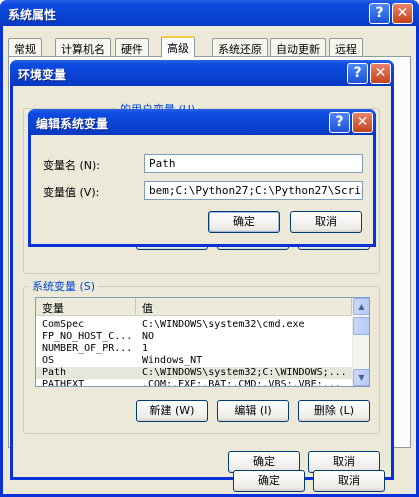 The height and width of the screenshot is (497, 419). Describe the element at coordinates (172, 411) in the screenshot. I see `new-variable-button: 新建 (W)` at that location.